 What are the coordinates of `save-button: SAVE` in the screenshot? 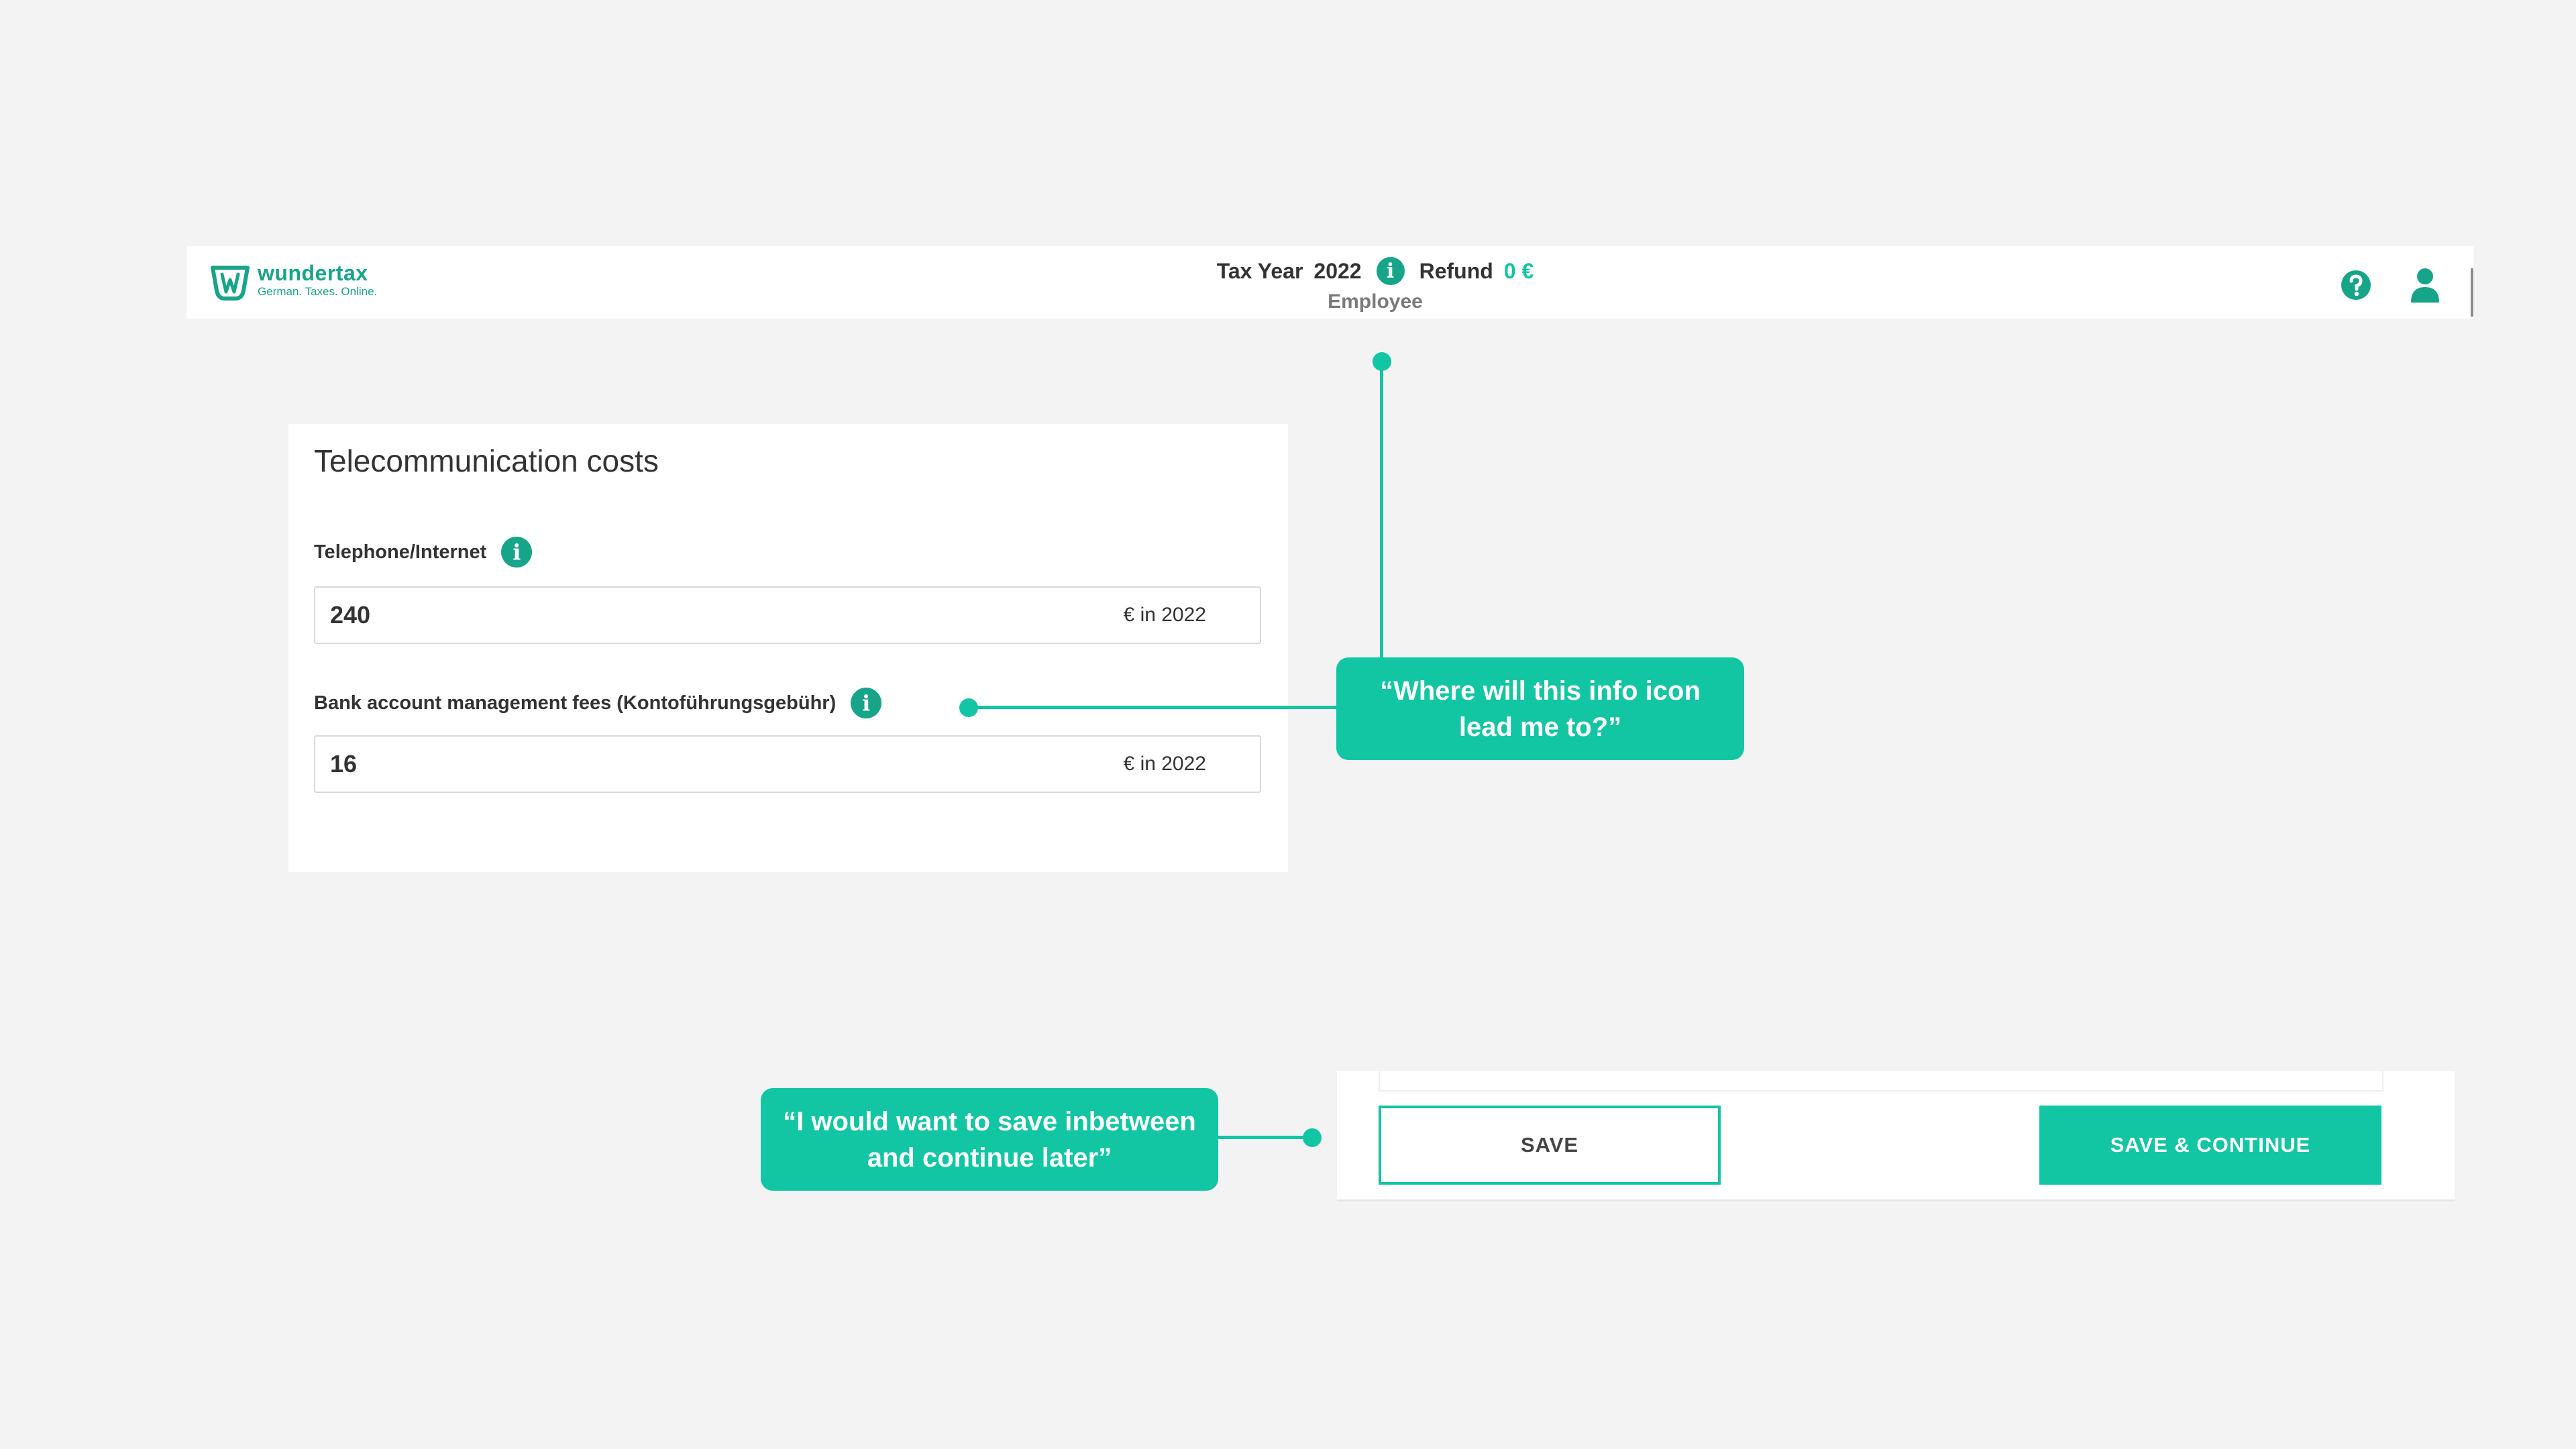 It's located at (1550, 1145).